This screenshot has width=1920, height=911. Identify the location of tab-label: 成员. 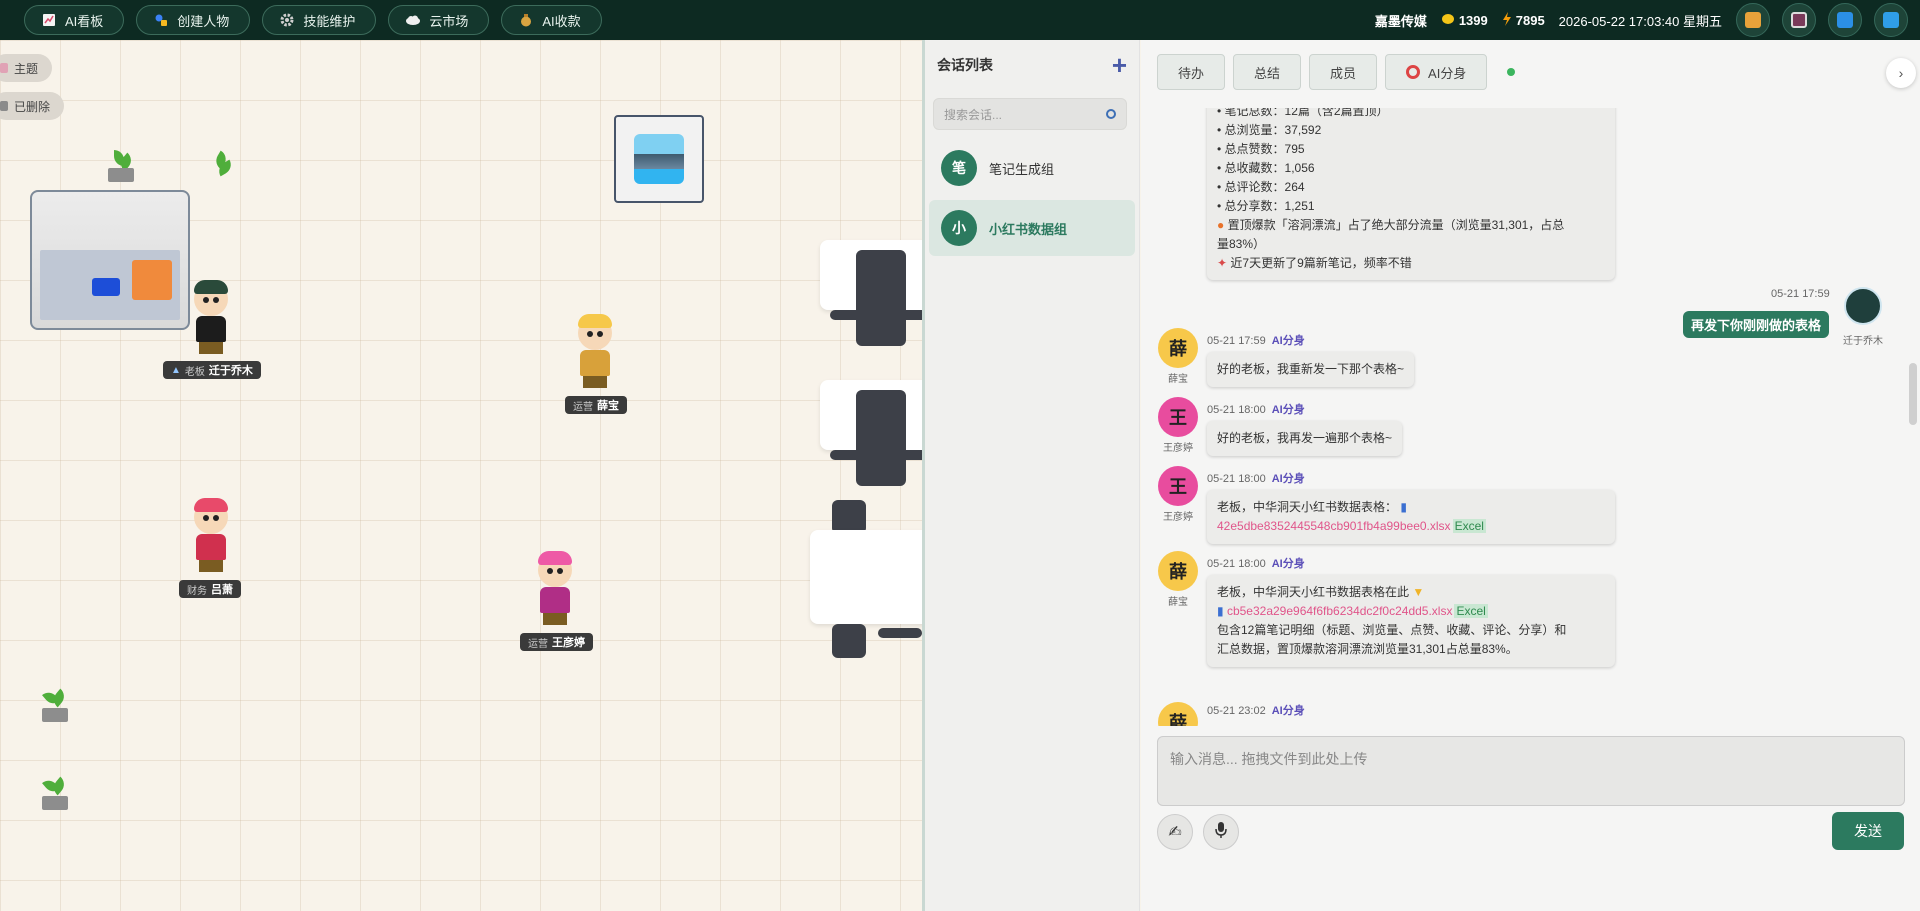
(1343, 73).